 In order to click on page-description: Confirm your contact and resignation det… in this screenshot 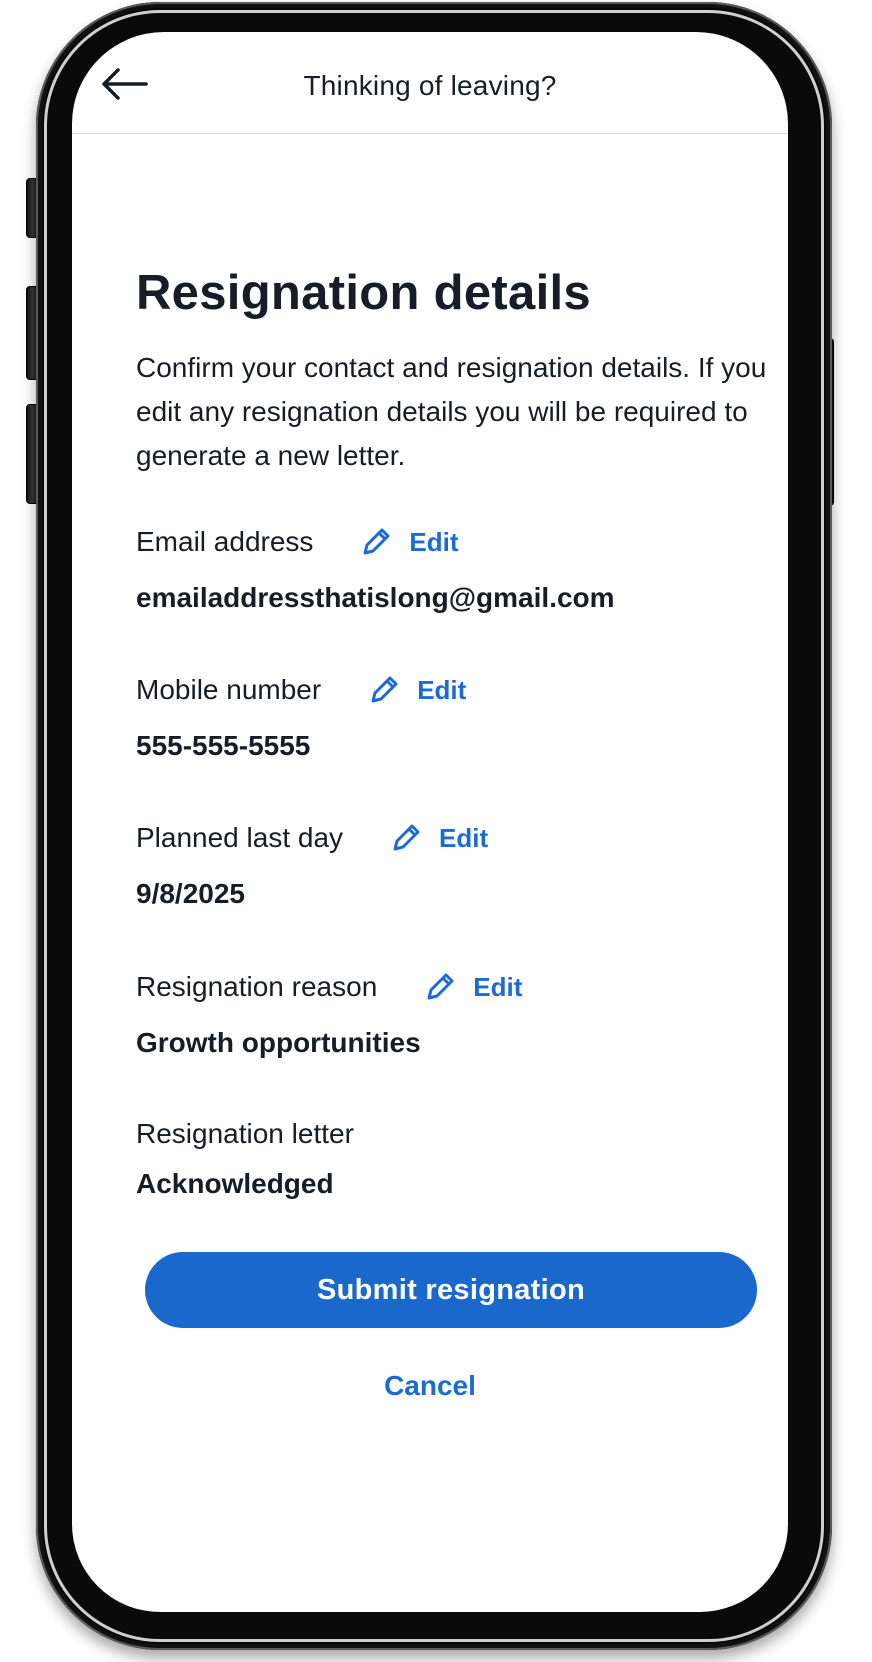, I will do `click(451, 411)`.